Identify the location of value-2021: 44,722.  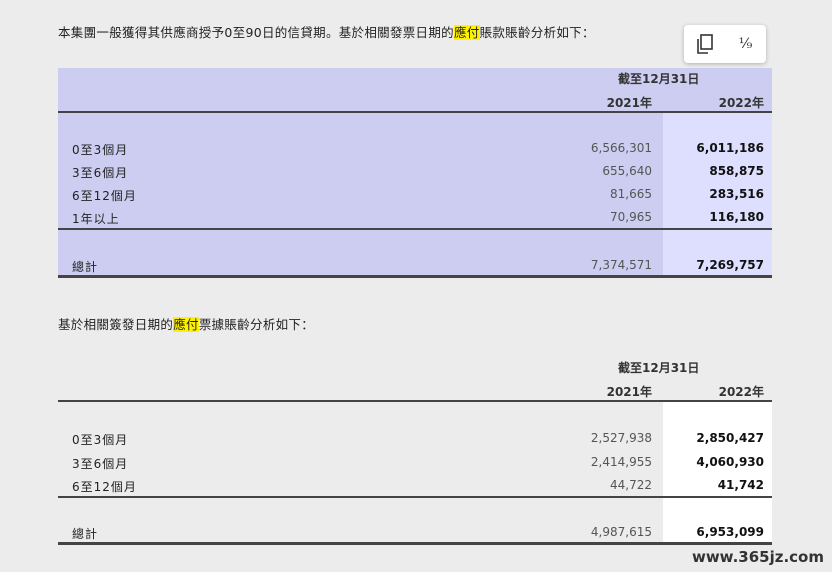
(631, 485).